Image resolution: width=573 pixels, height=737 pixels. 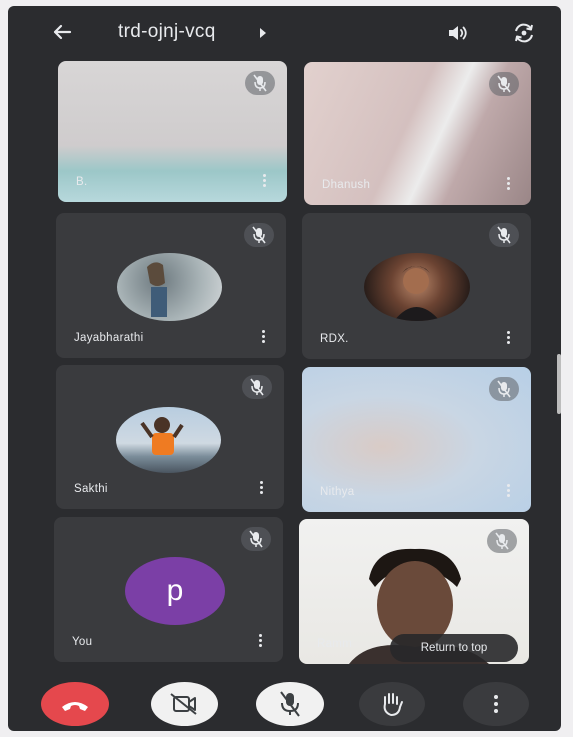 What do you see at coordinates (458, 33) in the screenshot?
I see `speaker-icon` at bounding box center [458, 33].